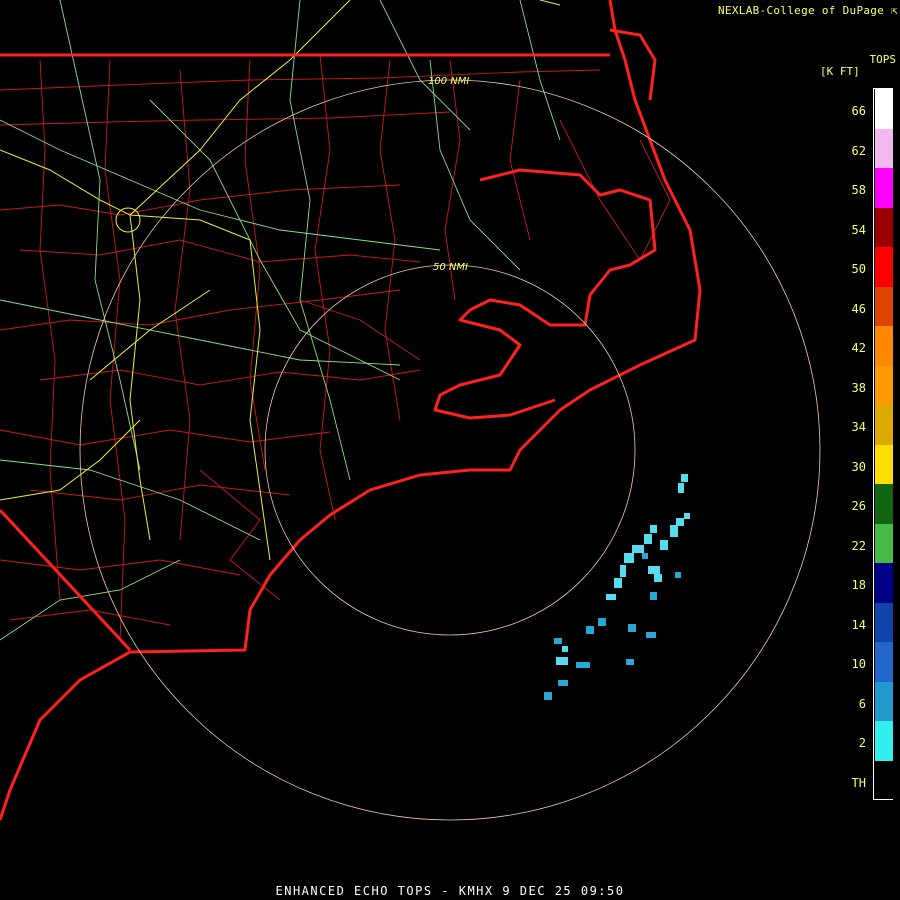 This screenshot has width=900, height=900. What do you see at coordinates (450, 267) in the screenshot?
I see `range-label-50: 50 NMI` at bounding box center [450, 267].